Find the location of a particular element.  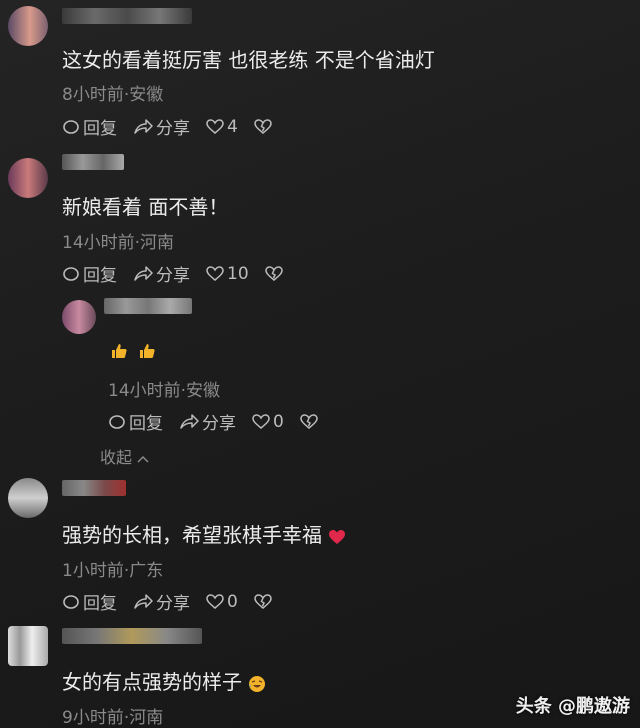

laughing-emoji-icon is located at coordinates (257, 683).